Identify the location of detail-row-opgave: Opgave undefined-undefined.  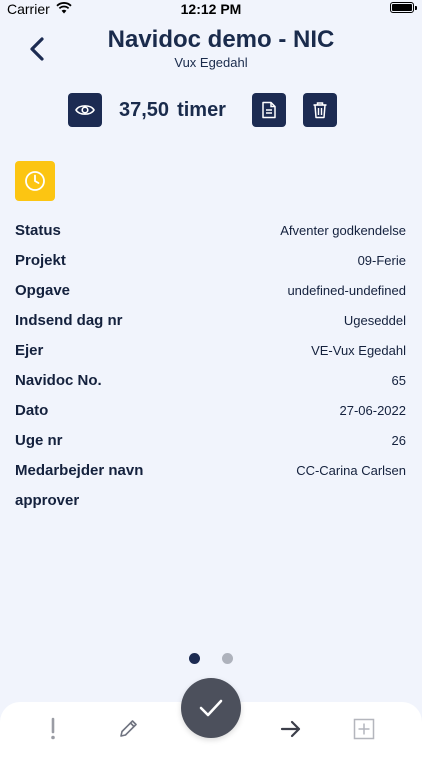
(210, 297).